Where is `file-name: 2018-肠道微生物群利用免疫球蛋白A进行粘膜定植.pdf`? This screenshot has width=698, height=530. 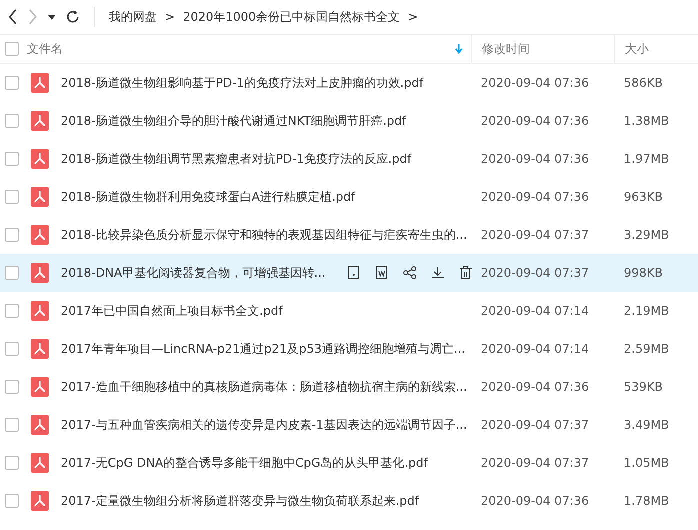
file-name: 2018-肠道微生物群利用免疫球蛋白A进行粘膜定植.pdf is located at coordinates (208, 197).